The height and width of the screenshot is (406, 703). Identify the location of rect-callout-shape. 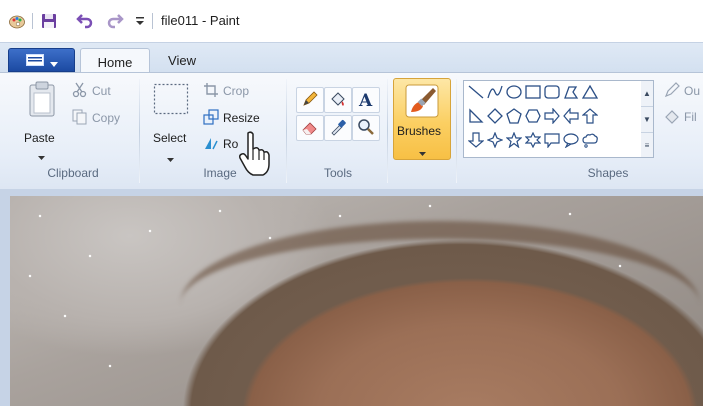
(552, 141).